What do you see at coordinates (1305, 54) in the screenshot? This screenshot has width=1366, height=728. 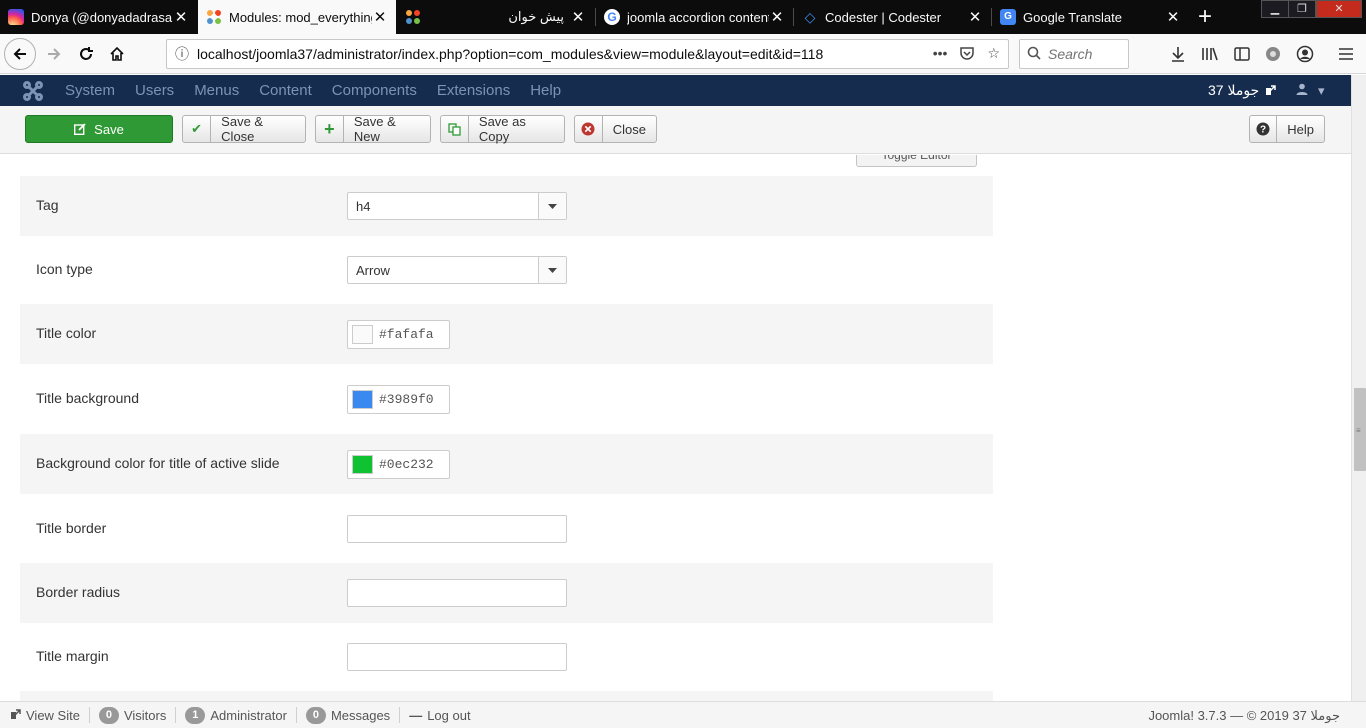 I see `account-icon` at bounding box center [1305, 54].